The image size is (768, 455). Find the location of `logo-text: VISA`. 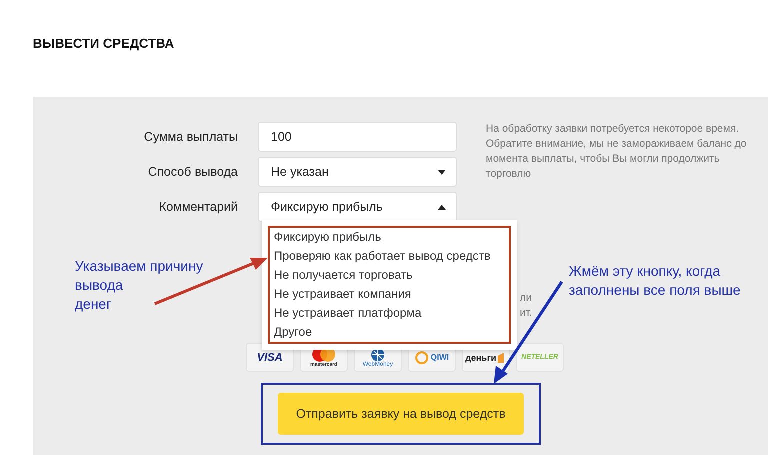

logo-text: VISA is located at coordinates (270, 358).